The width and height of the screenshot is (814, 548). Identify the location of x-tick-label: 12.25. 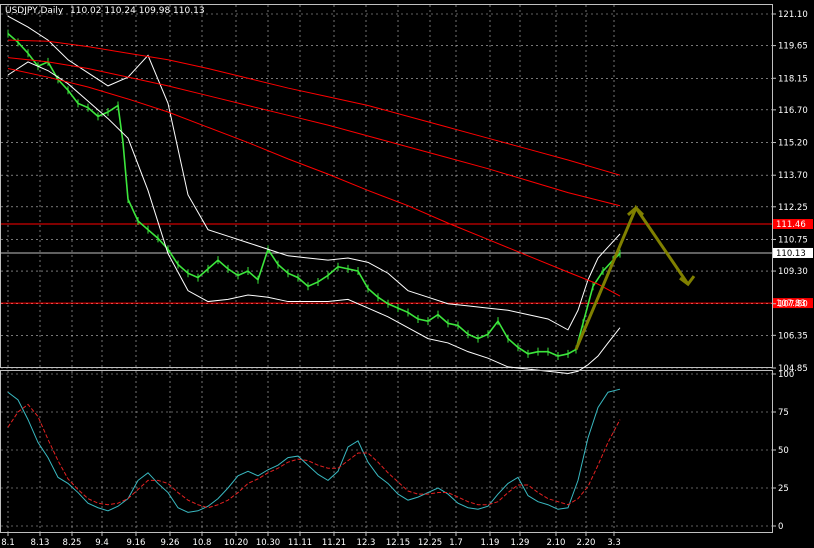
(430, 543).